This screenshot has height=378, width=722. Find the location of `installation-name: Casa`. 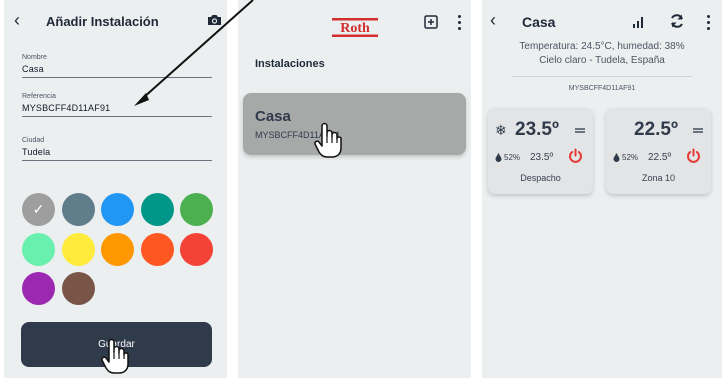

installation-name: Casa is located at coordinates (273, 116).